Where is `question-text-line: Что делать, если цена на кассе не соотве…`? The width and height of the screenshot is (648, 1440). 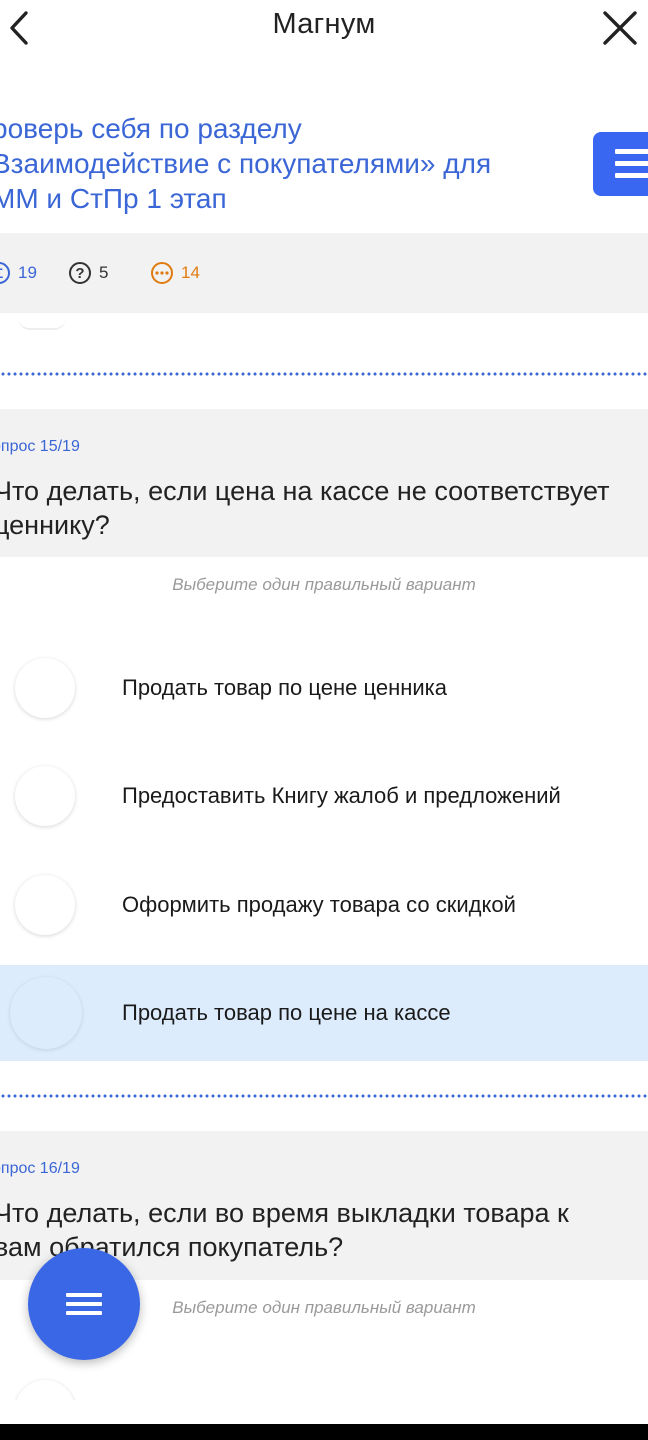 question-text-line: Что делать, если цена на кассе не соотве… is located at coordinates (305, 491).